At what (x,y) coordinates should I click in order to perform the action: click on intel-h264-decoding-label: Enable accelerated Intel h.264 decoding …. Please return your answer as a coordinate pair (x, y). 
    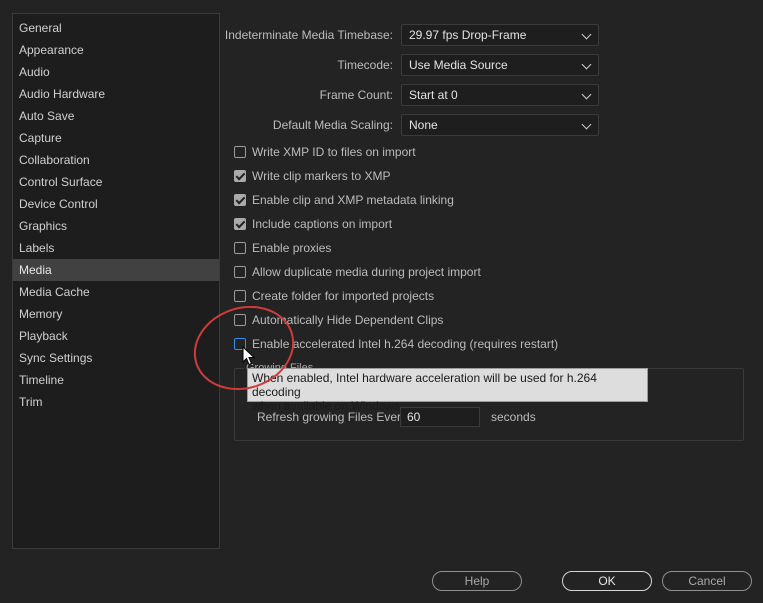
    Looking at the image, I should click on (405, 344).